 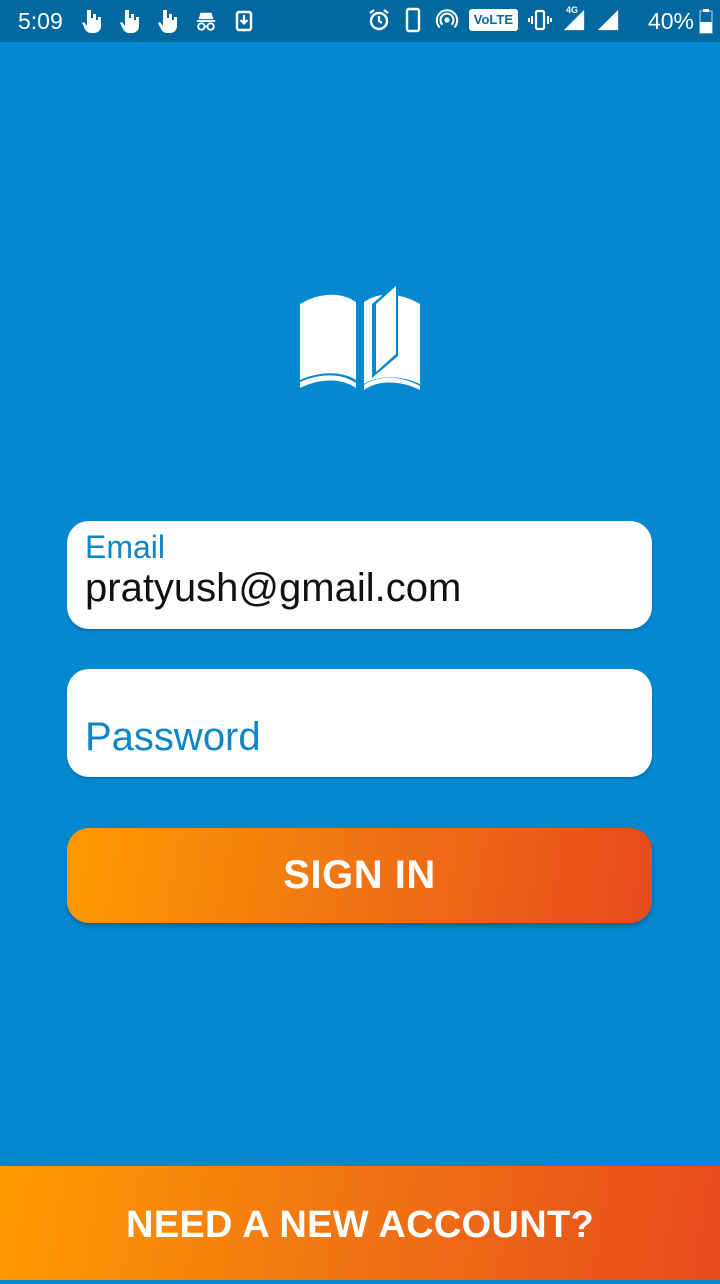 I want to click on phone-icon, so click(x=412, y=20).